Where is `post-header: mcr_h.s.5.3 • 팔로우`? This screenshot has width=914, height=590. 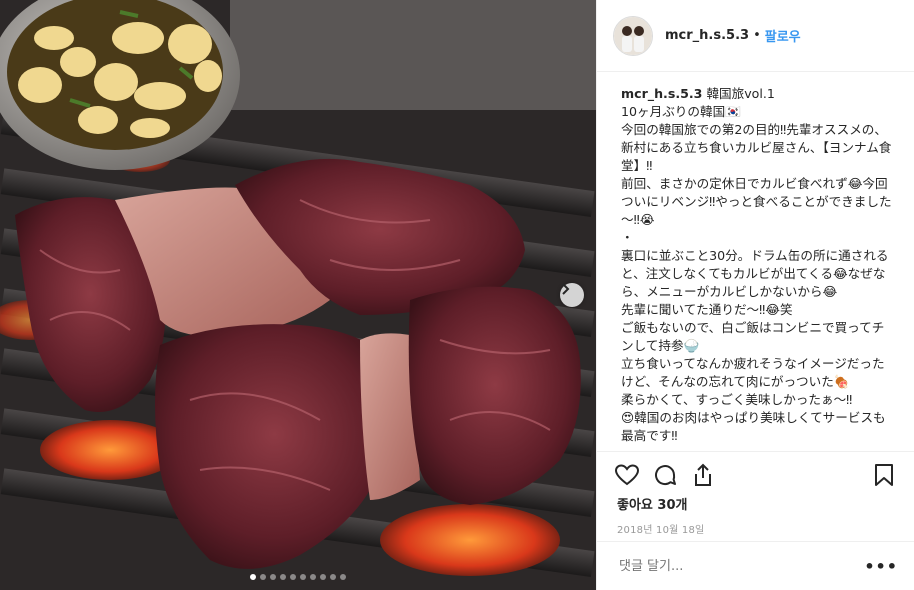
post-header: mcr_h.s.5.3 • 팔로우 is located at coordinates (755, 36).